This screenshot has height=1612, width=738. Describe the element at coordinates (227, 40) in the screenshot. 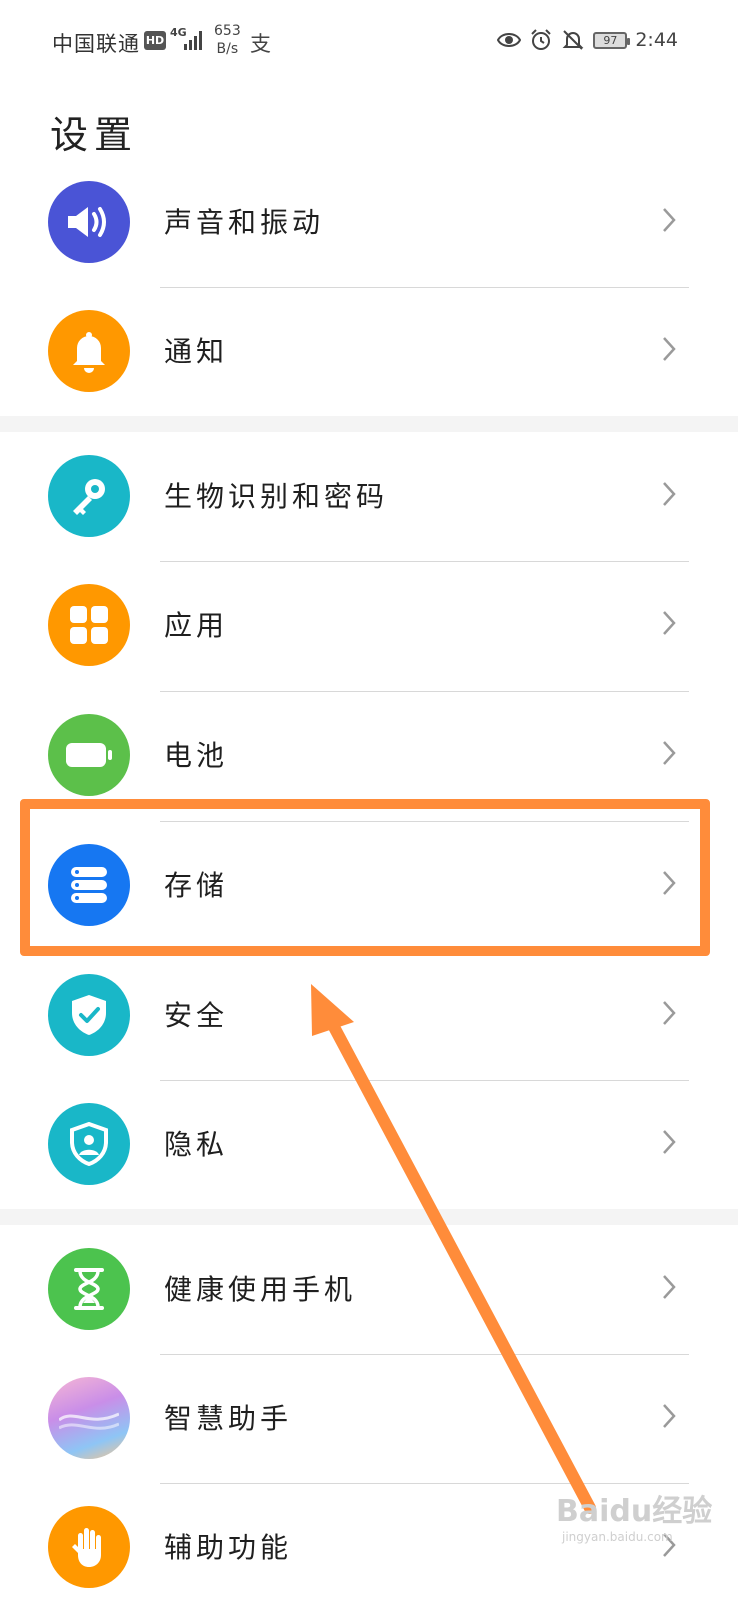

I see `network-speed: 653 B/s` at that location.